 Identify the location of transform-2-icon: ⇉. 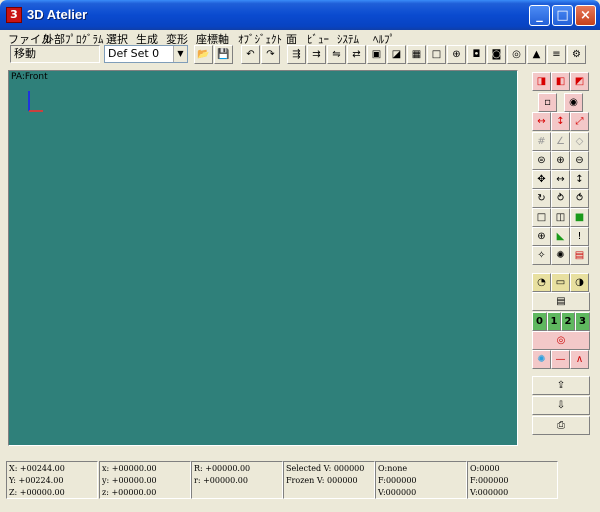
(316, 54).